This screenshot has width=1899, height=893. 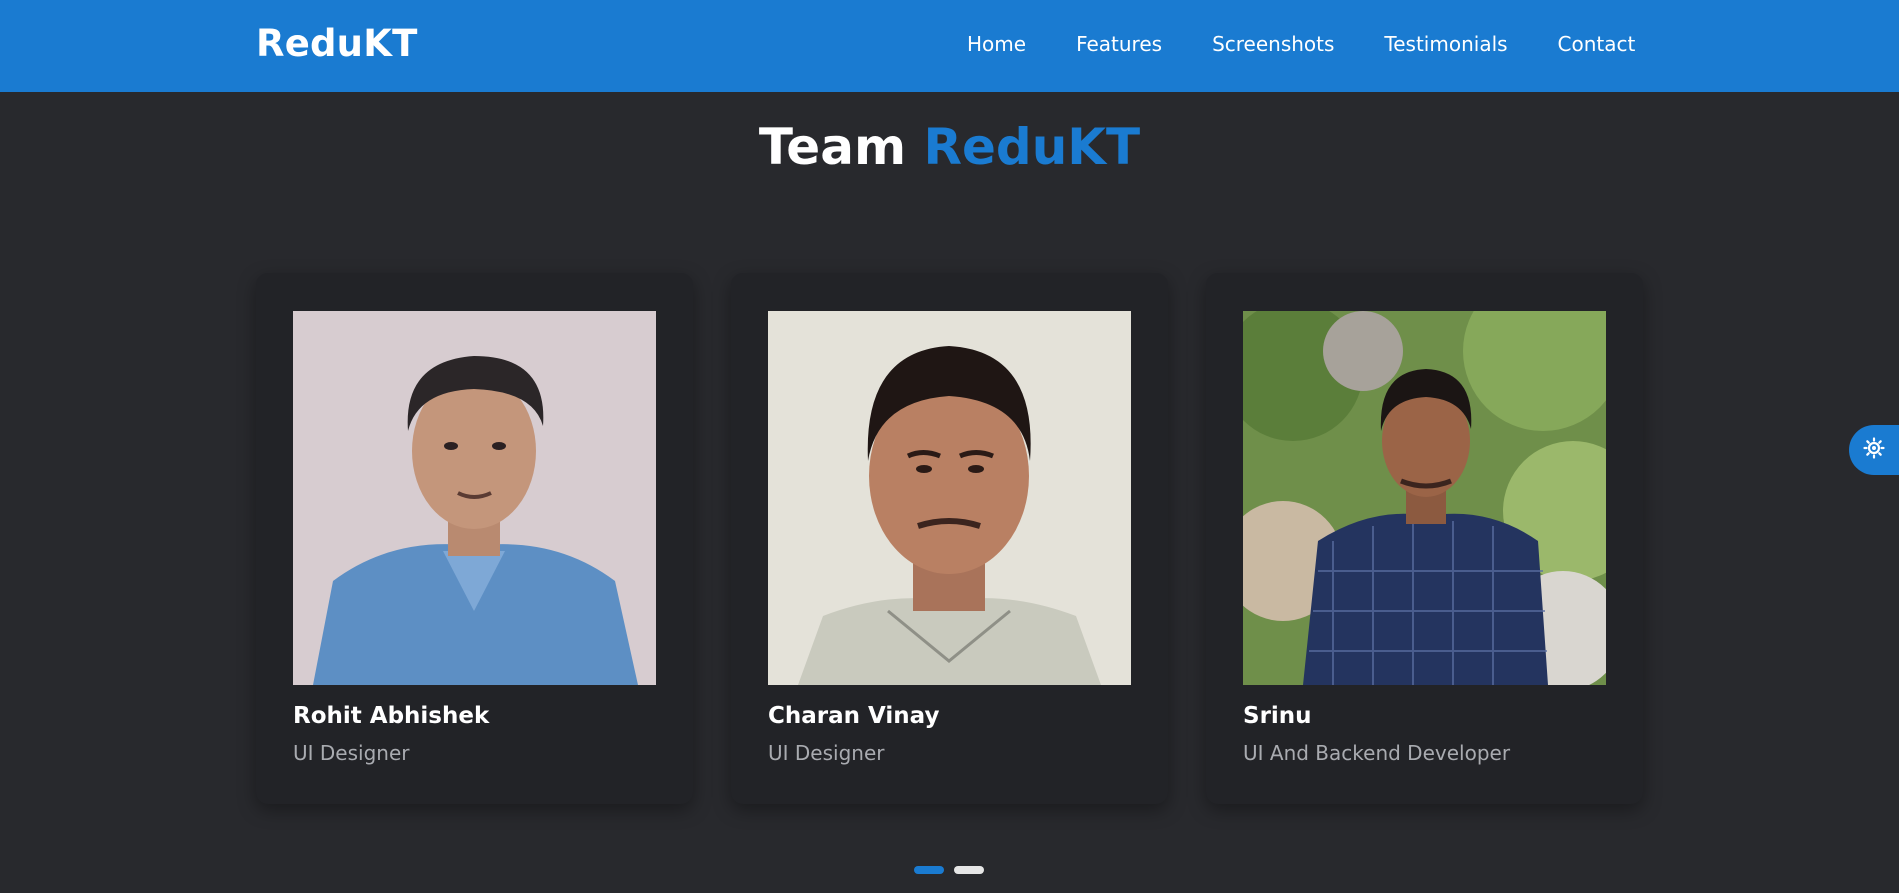 I want to click on team-card: Srinu UI And Backend Developer, so click(x=1424, y=538).